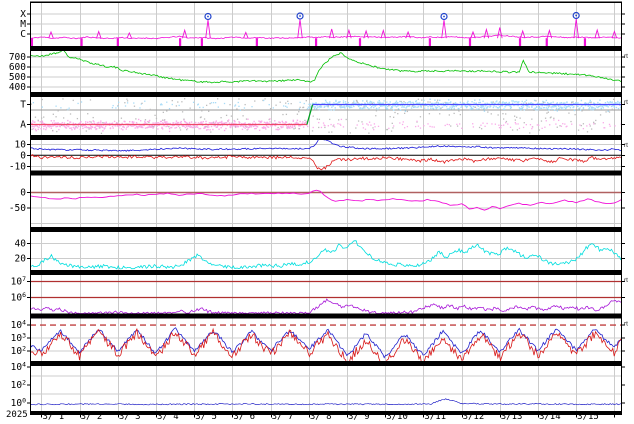 This screenshot has height=424, width=634. What do you see at coordinates (308, 42) in the screenshot?
I see `data-gap-bars` at bounding box center [308, 42].